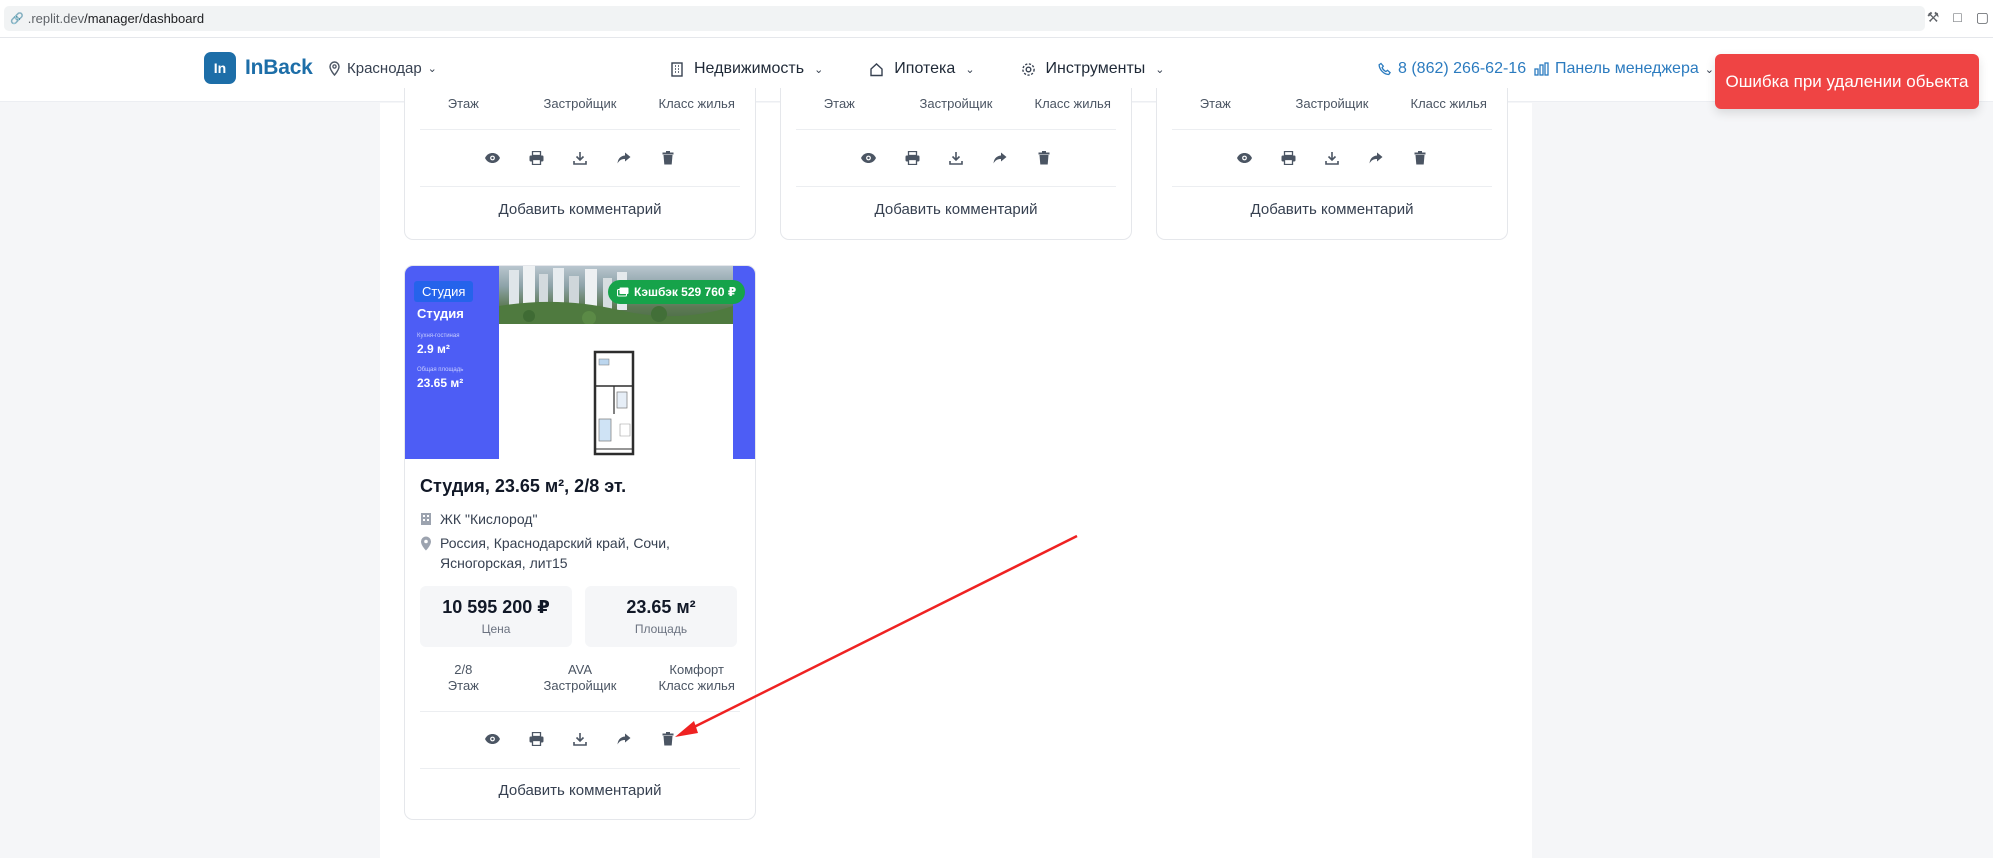 This screenshot has height=858, width=1993. Describe the element at coordinates (661, 607) in the screenshot. I see `area-value: 23.65 м²` at that location.